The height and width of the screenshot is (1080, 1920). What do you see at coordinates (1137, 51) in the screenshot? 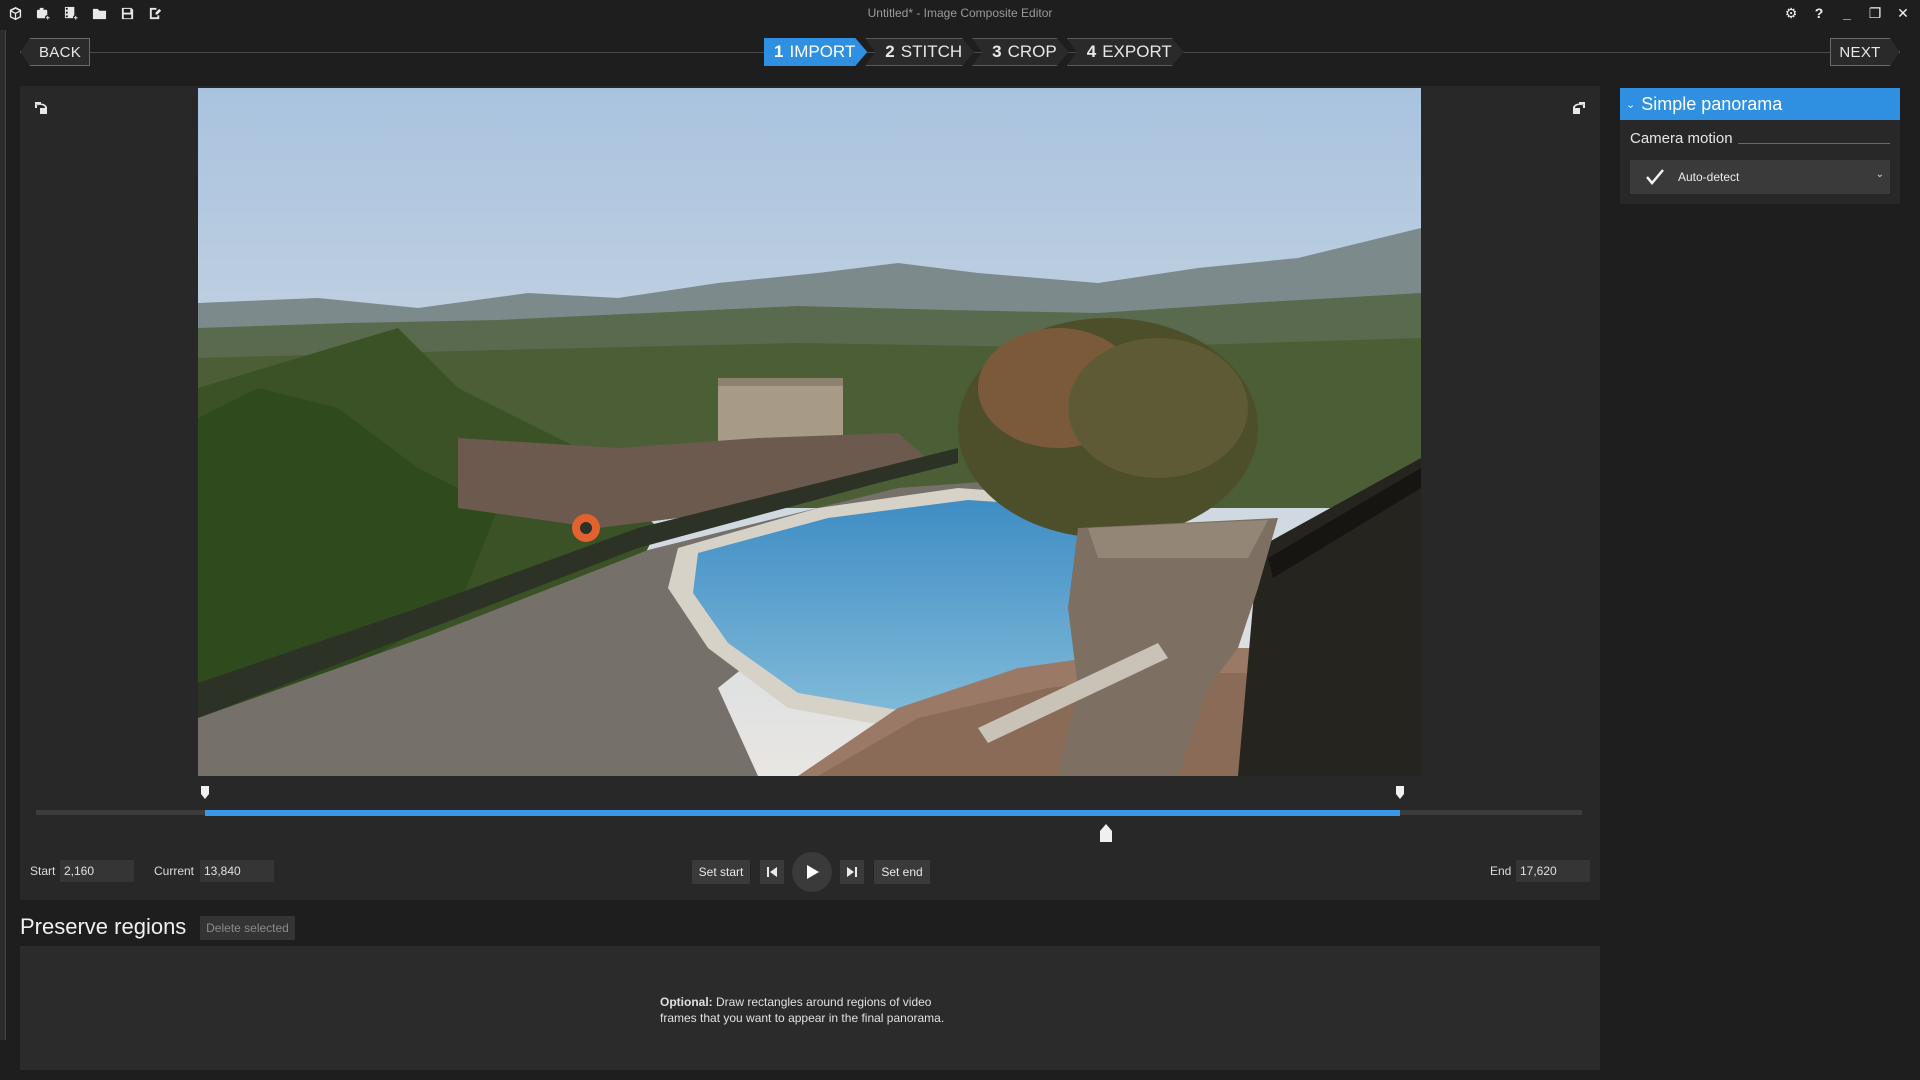
I see `step-label: EXPORT` at bounding box center [1137, 51].